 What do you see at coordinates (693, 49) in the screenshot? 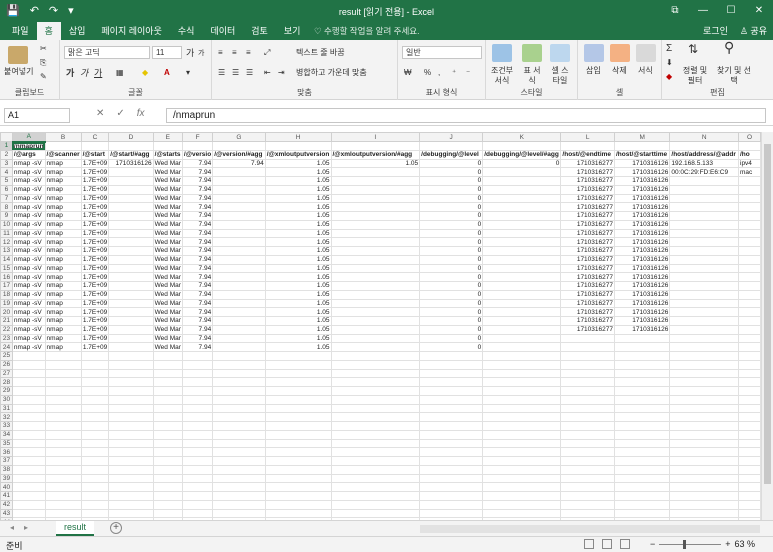
I see `sort-filter-icon: ⇅` at bounding box center [693, 49].